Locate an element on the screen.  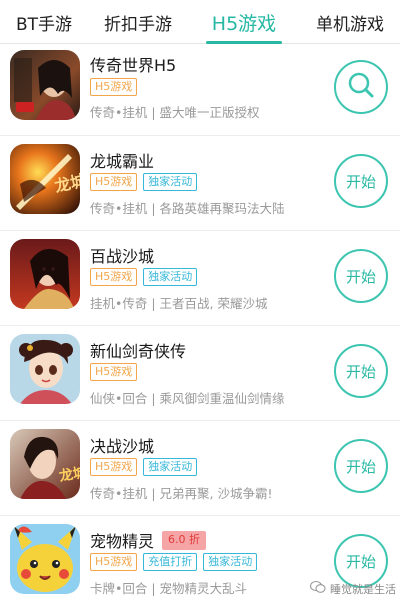
legend-world-icon is located at coordinates (45, 85).